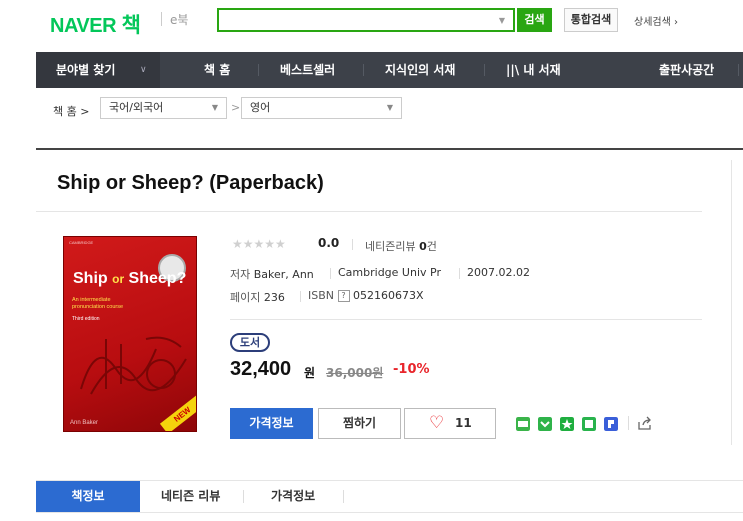 The width and height of the screenshot is (743, 521). What do you see at coordinates (731, 302) in the screenshot?
I see `column-divider` at bounding box center [731, 302].